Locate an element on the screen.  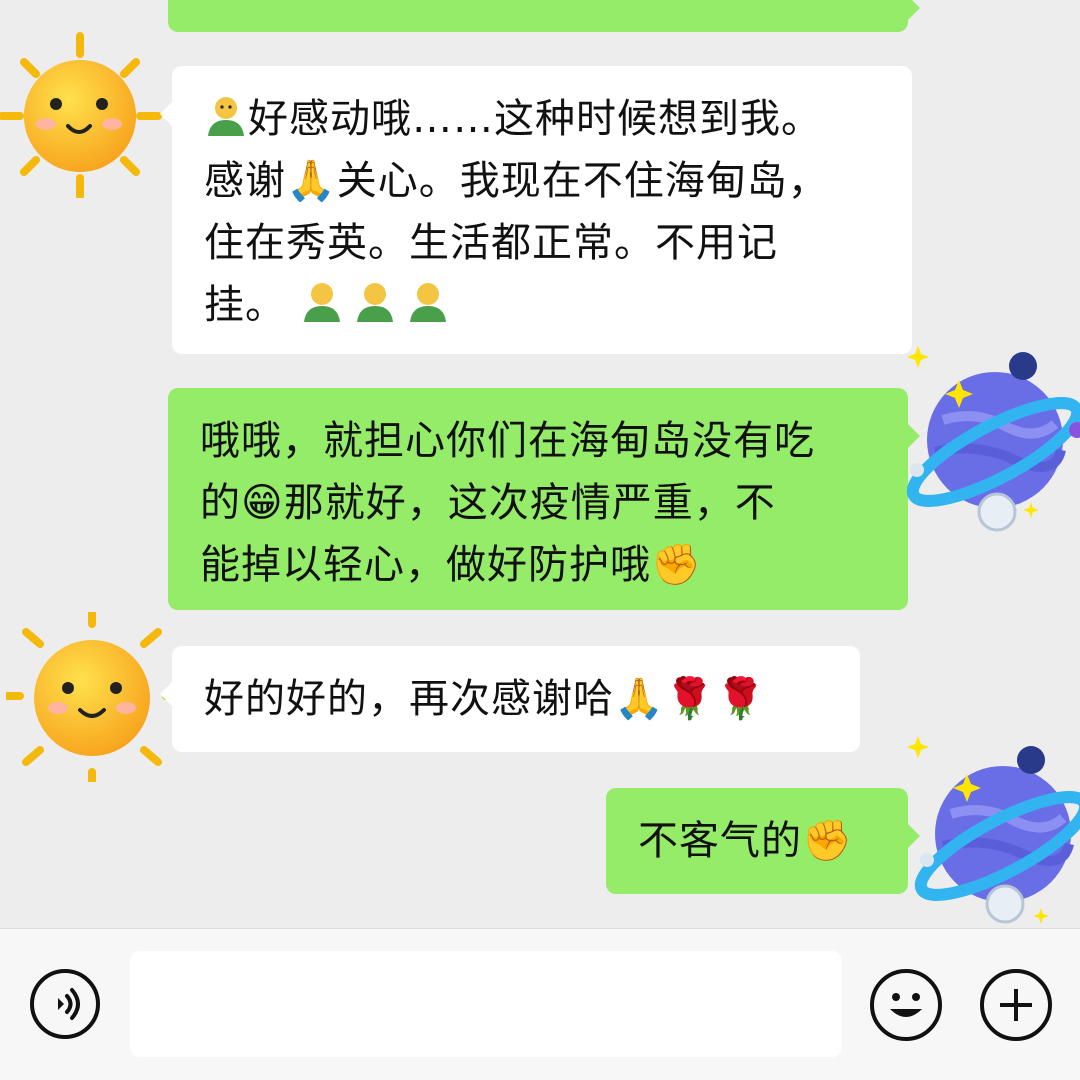
more-options-button is located at coordinates (1016, 1005).